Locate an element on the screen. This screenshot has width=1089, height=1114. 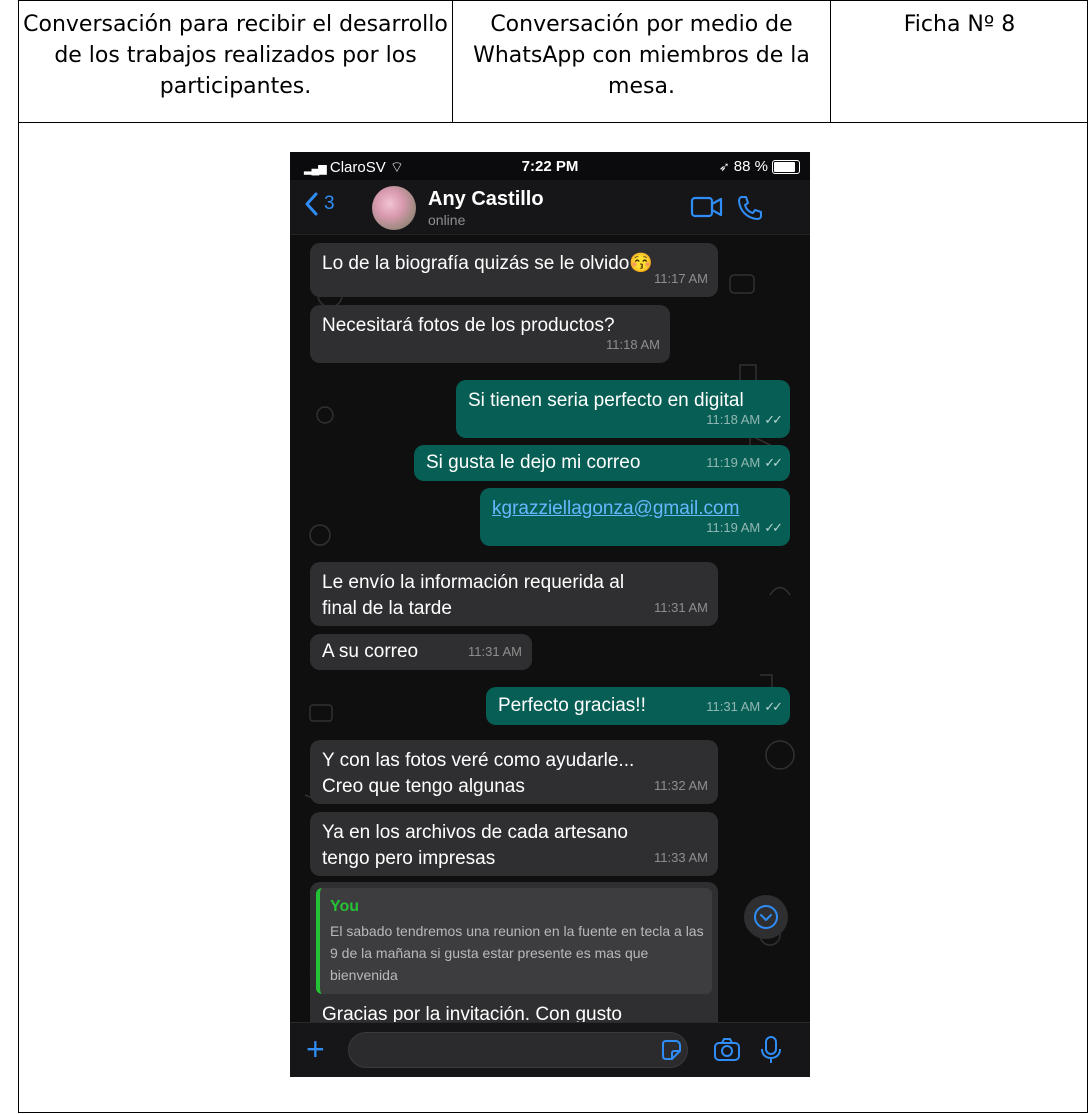
sticker-icon is located at coordinates (671, 1050).